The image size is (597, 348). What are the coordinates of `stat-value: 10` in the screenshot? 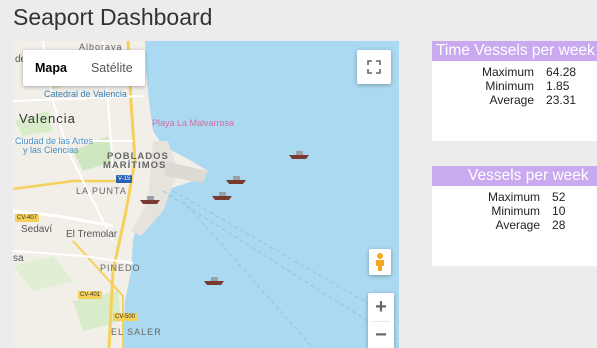 It's located at (559, 211).